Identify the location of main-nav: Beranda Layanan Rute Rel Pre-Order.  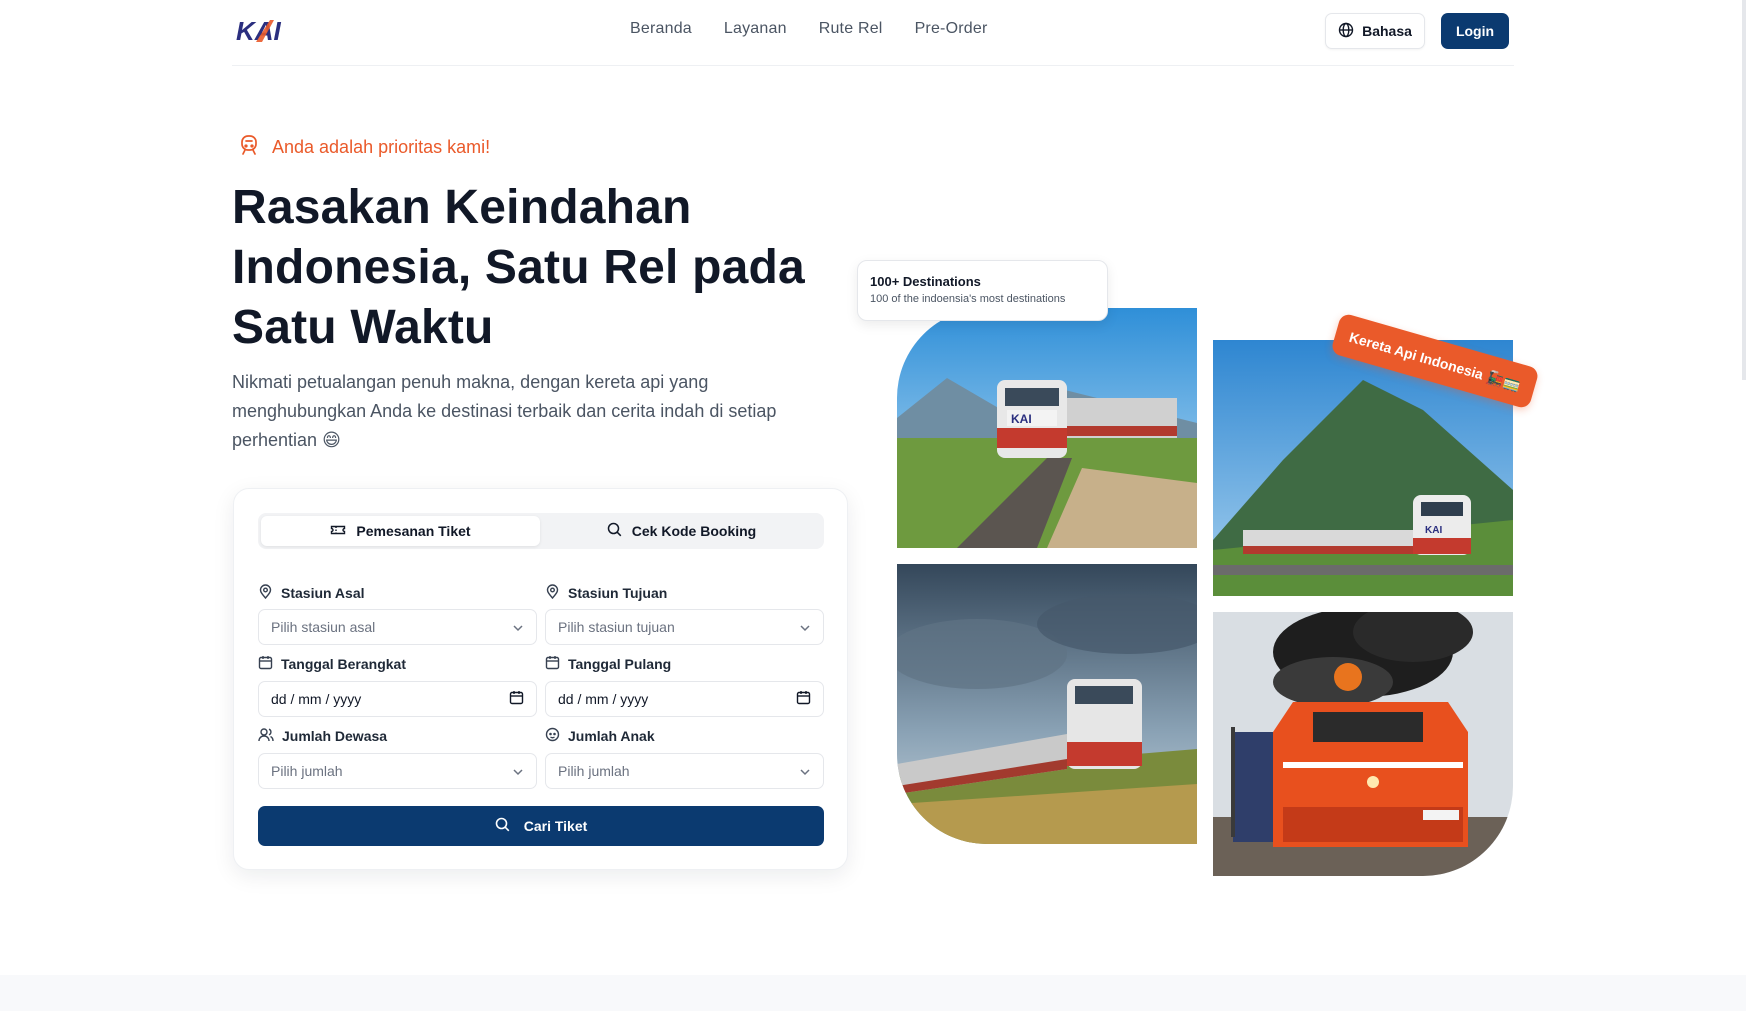
(809, 29).